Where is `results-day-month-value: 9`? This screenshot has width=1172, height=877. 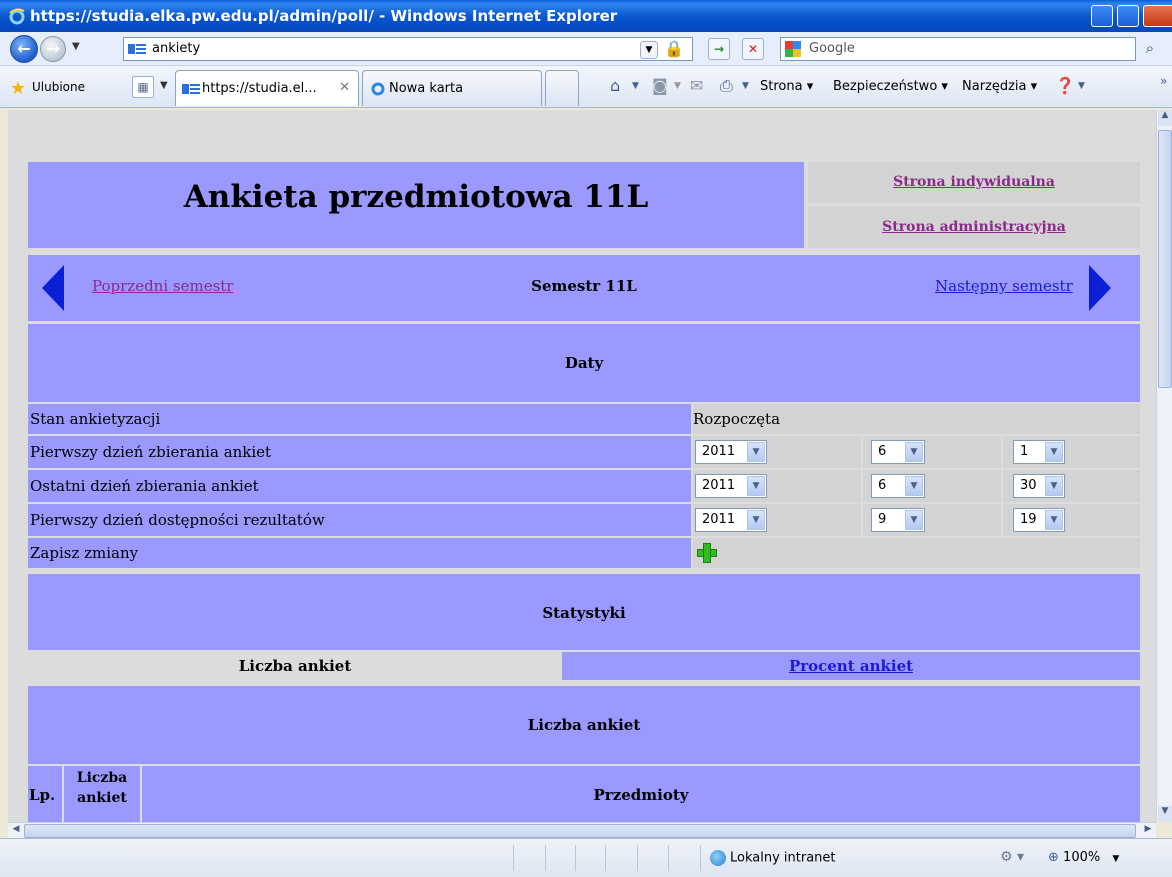
results-day-month-value: 9 is located at coordinates (882, 519).